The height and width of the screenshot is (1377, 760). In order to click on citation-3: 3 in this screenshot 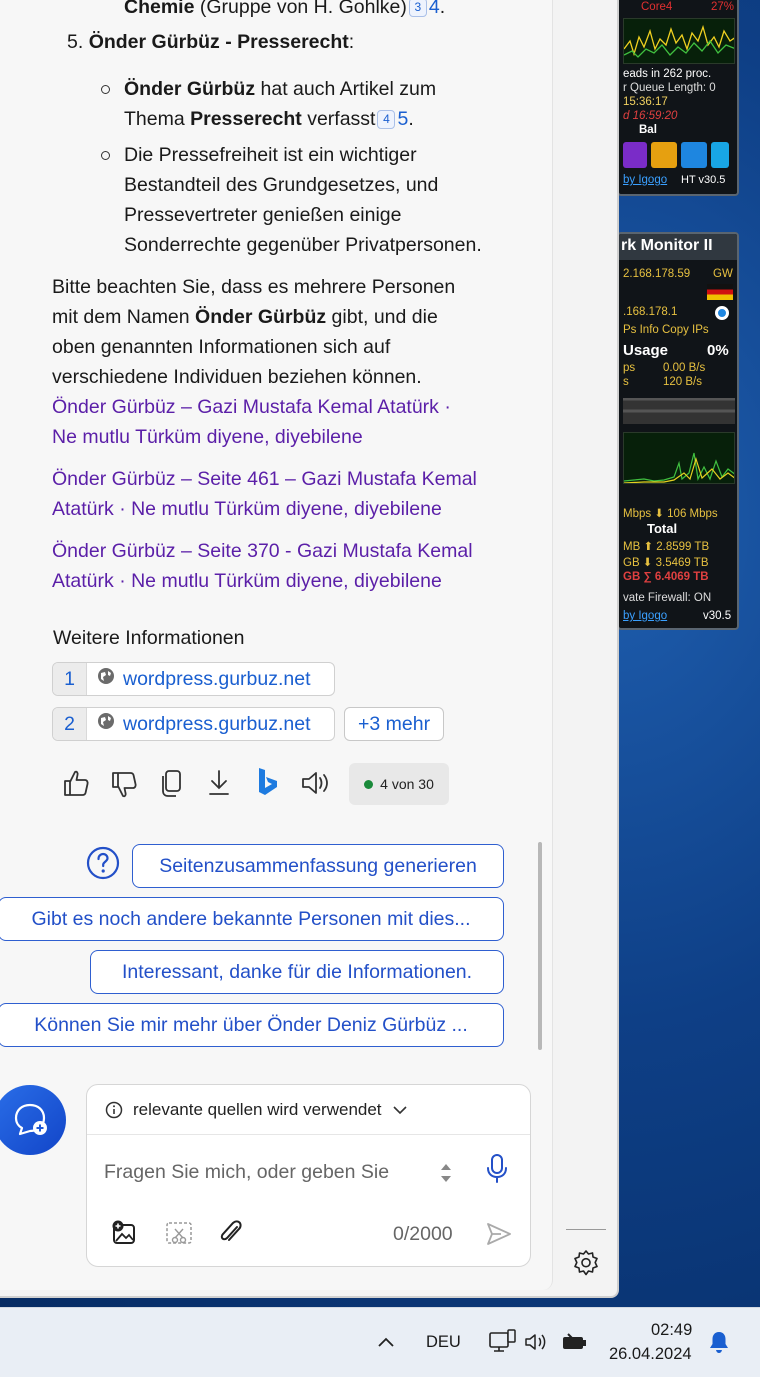, I will do `click(417, 8)`.